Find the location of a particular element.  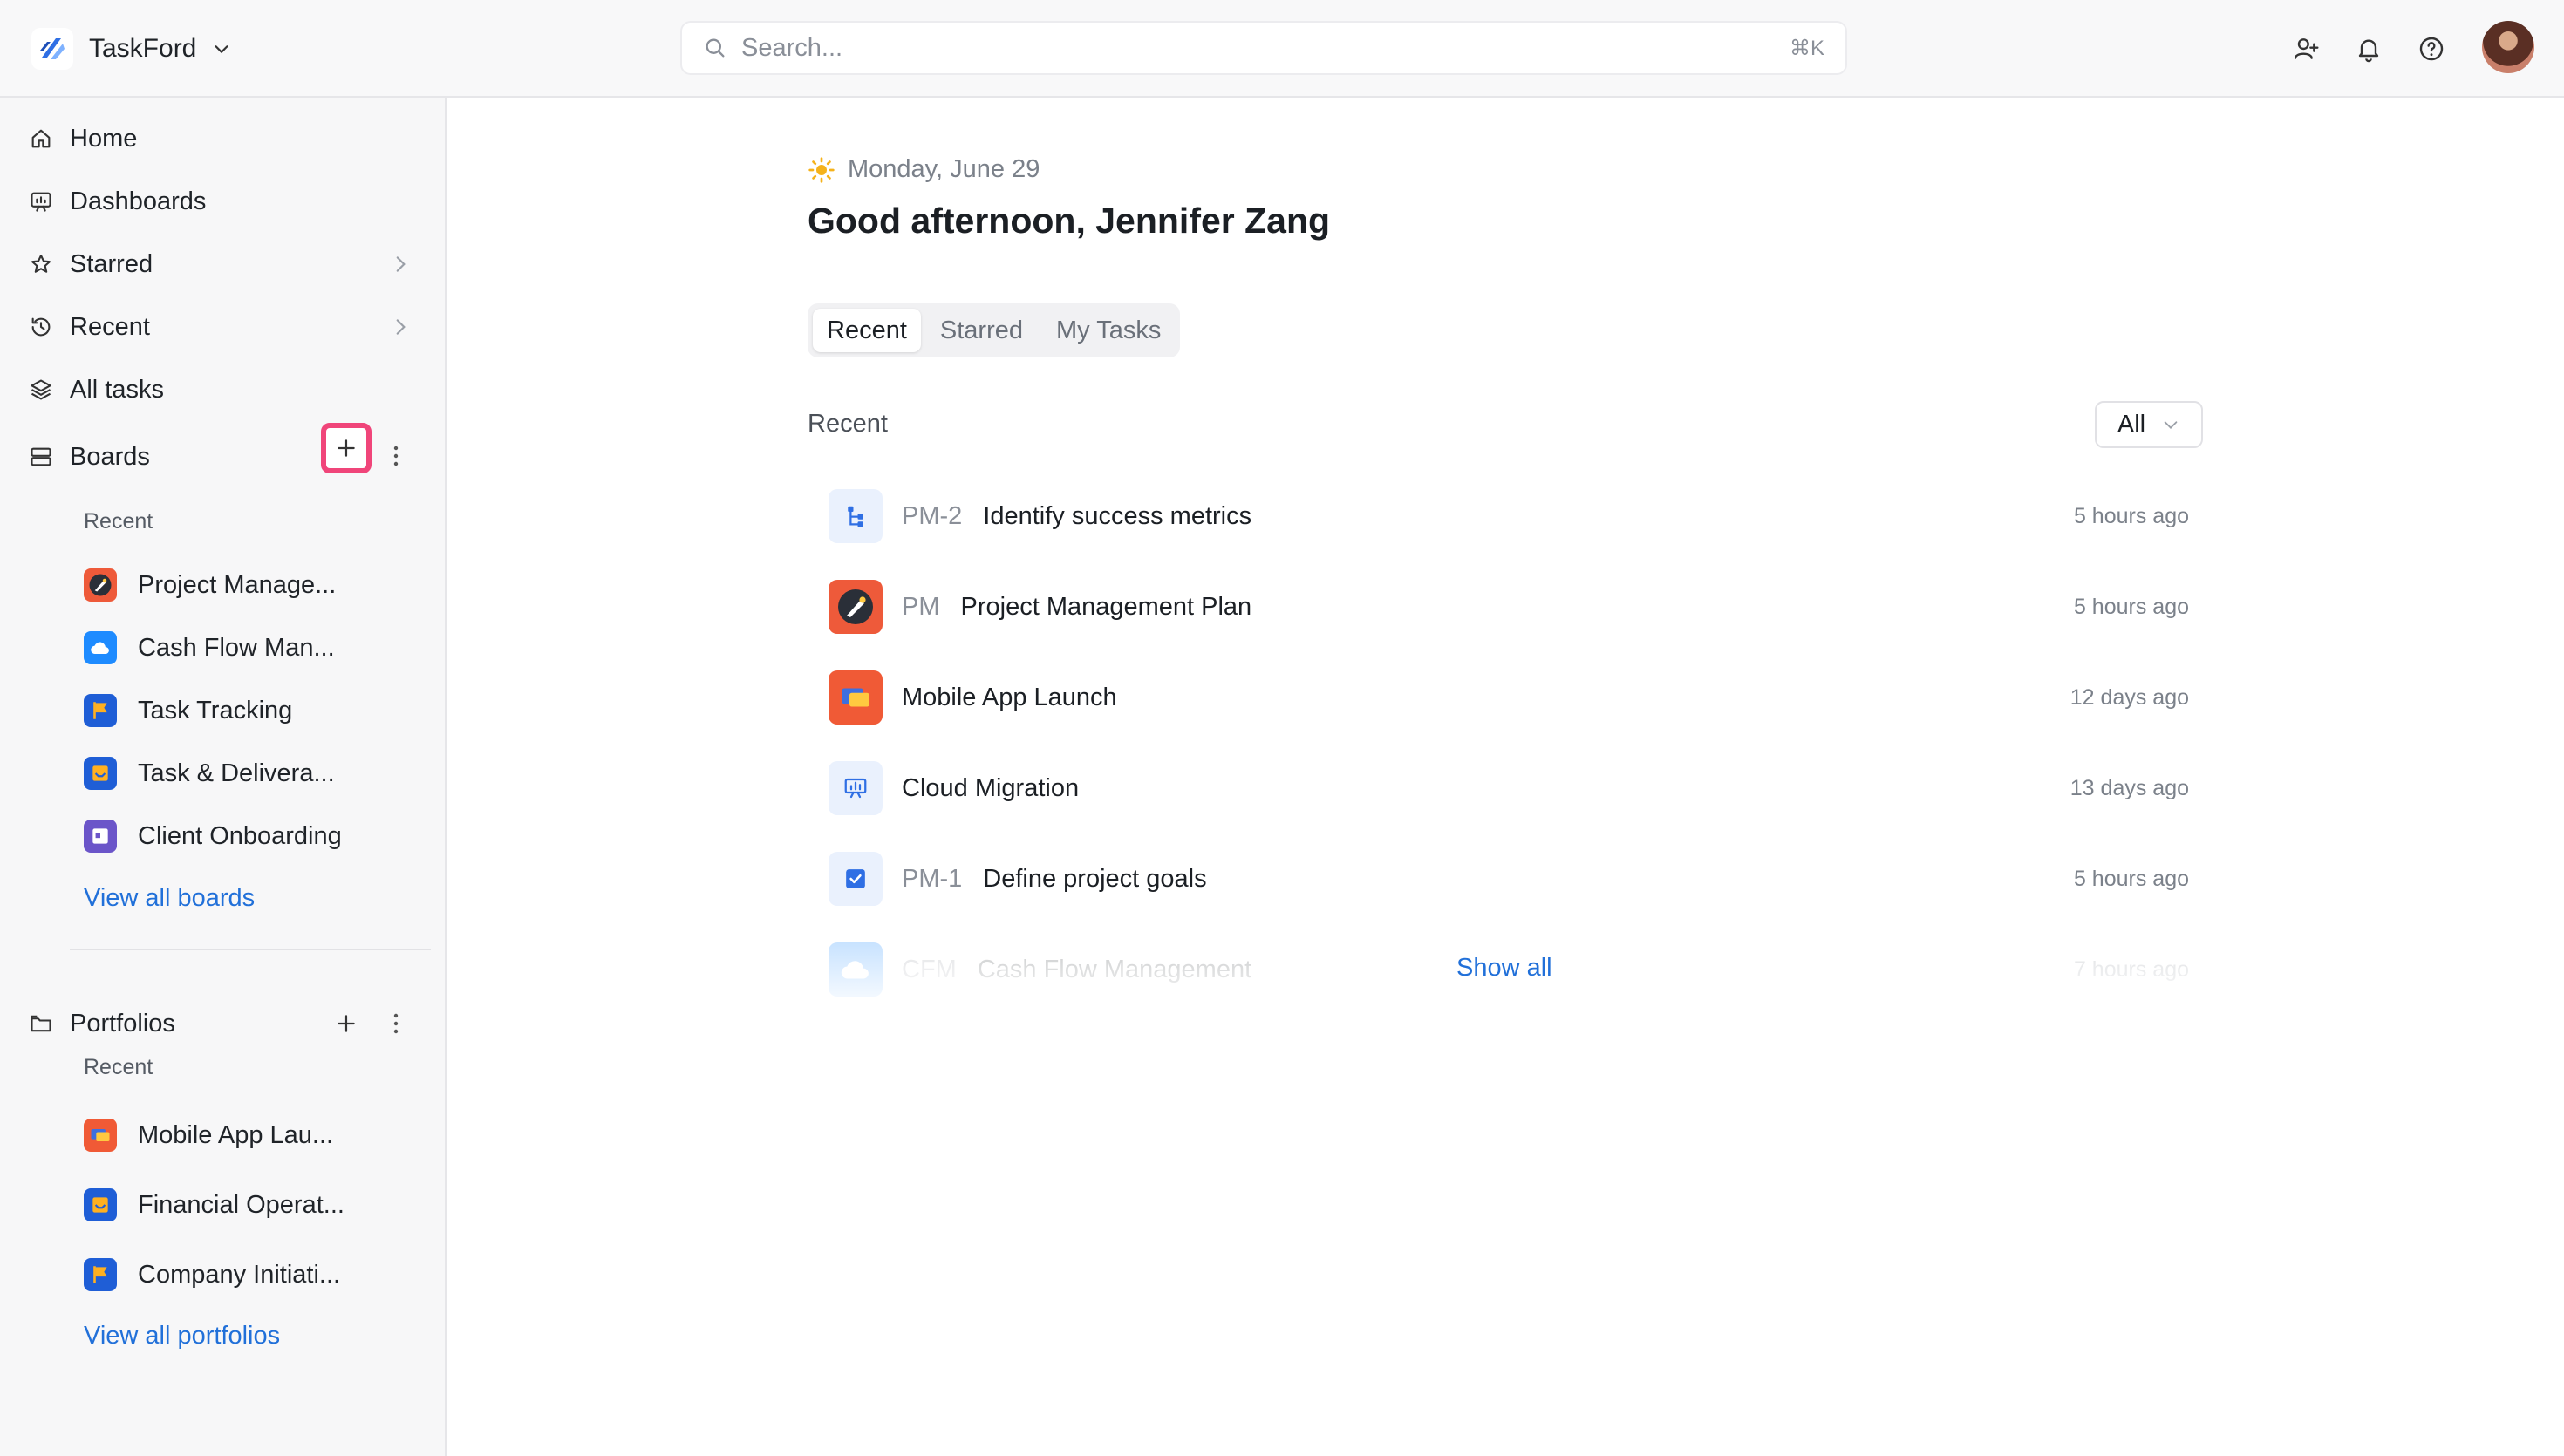

recent-item-mobile-app-launch: Mobile App Launch 12 days ago is located at coordinates (1509, 697).